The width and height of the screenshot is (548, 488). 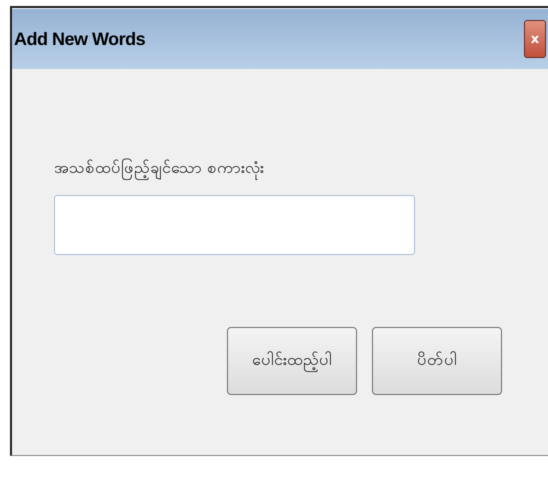 What do you see at coordinates (80, 39) in the screenshot?
I see `window-title: Add New Words` at bounding box center [80, 39].